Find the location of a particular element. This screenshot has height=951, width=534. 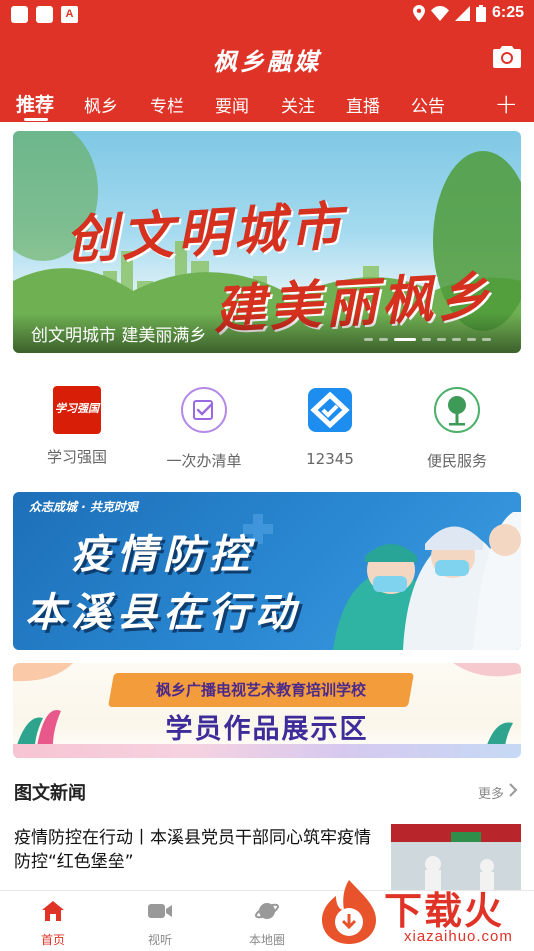

tabbar-local: 本地圈 is located at coordinates (267, 923).